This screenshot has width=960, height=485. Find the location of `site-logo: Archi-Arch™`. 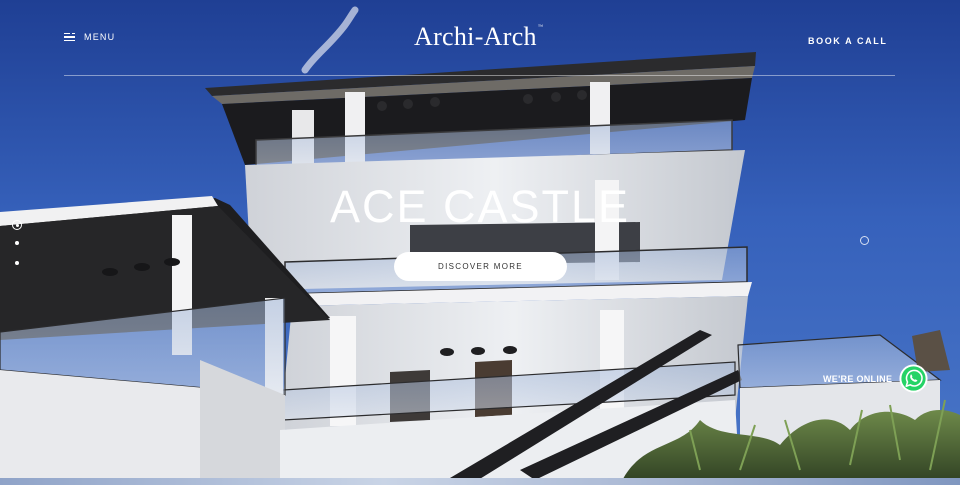

site-logo: Archi-Arch™ is located at coordinates (478, 37).